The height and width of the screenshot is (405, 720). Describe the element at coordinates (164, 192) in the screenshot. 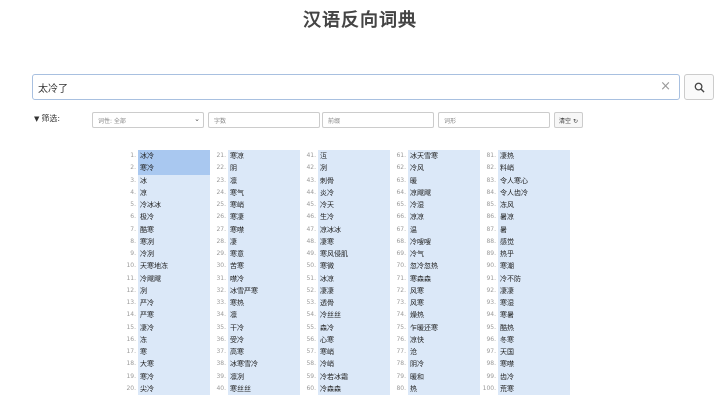

I see `result-item: 4. 凉` at that location.